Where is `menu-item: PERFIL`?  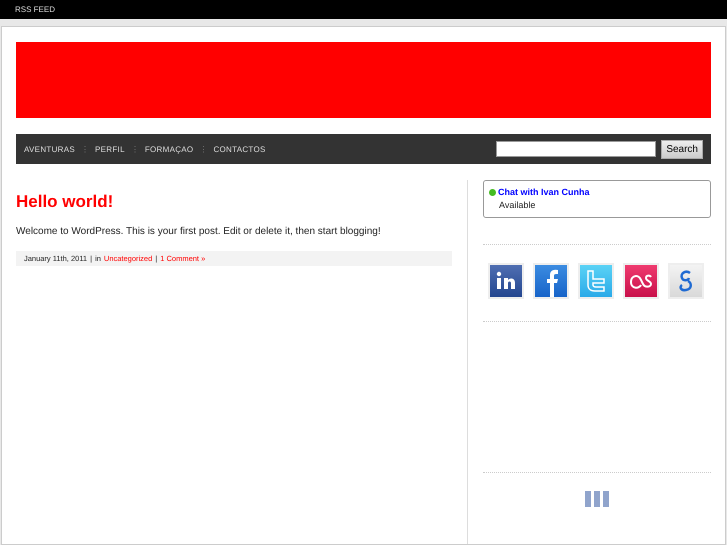
menu-item: PERFIL is located at coordinates (110, 149).